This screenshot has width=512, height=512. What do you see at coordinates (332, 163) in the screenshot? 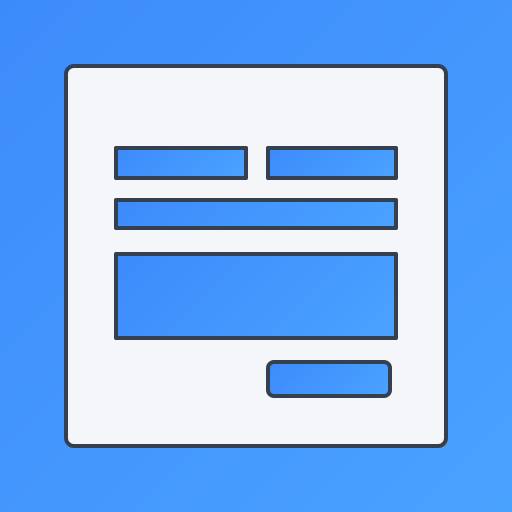
I see `last-name-field` at bounding box center [332, 163].